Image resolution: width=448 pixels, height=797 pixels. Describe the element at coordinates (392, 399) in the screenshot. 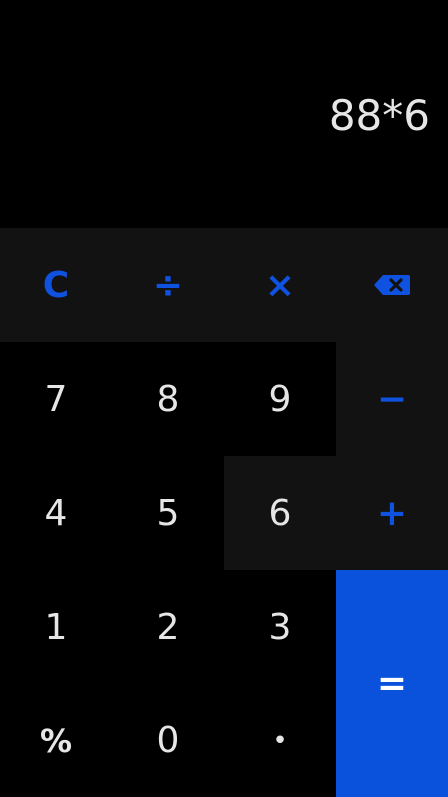

I see `minus-button: −` at that location.